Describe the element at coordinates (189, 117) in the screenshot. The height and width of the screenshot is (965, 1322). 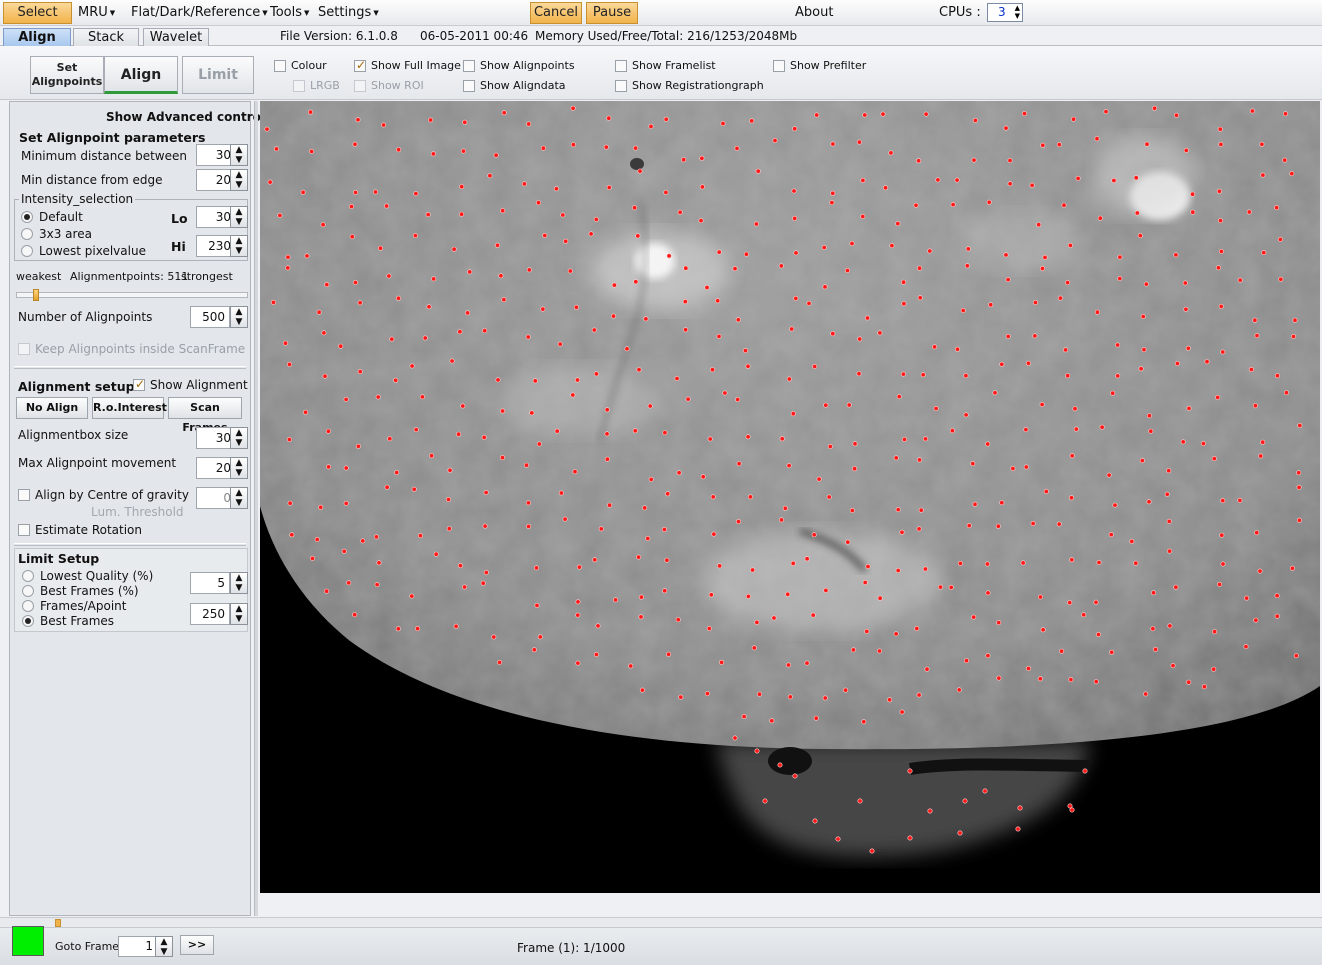
I see `show-advanced-controls: Show Advanced controls` at that location.